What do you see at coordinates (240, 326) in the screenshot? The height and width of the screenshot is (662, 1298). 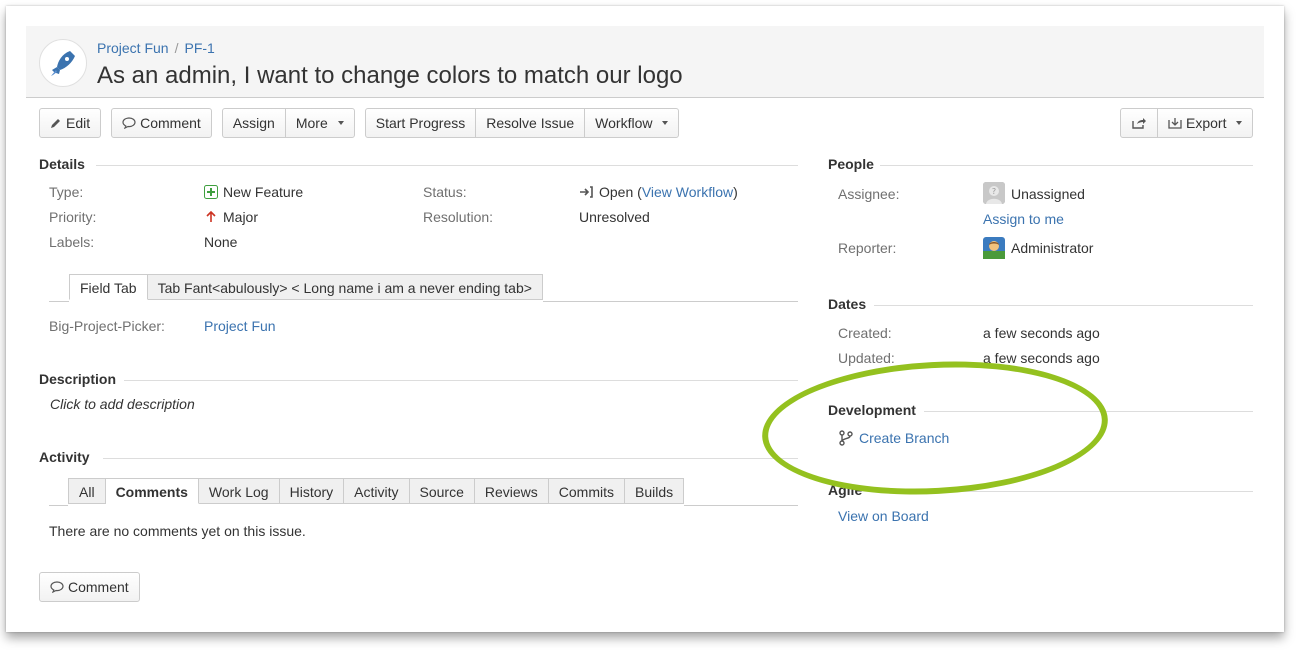 I see `big-project-picker-value: Project Fun` at bounding box center [240, 326].